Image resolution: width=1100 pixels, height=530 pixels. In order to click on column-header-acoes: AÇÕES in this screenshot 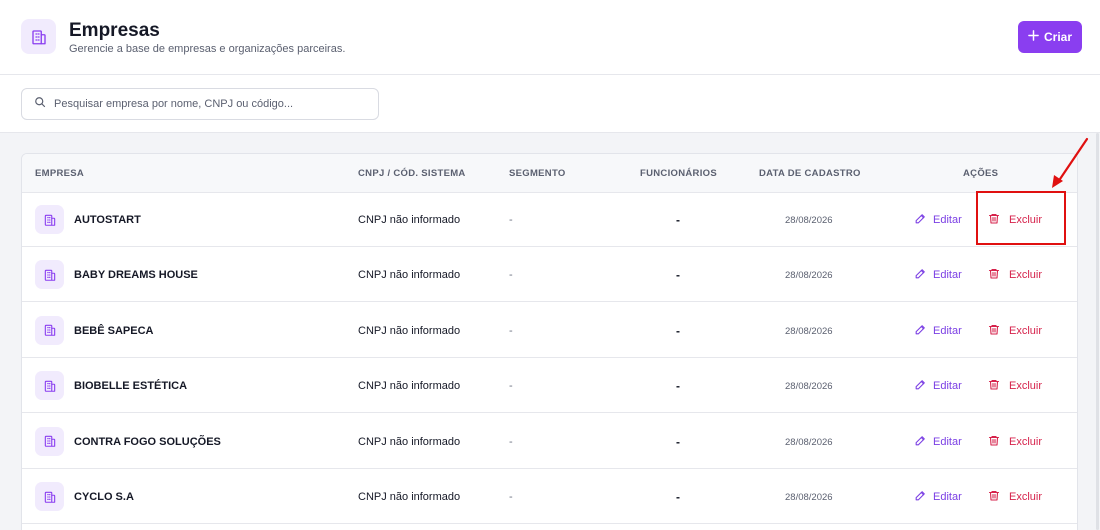, I will do `click(981, 173)`.